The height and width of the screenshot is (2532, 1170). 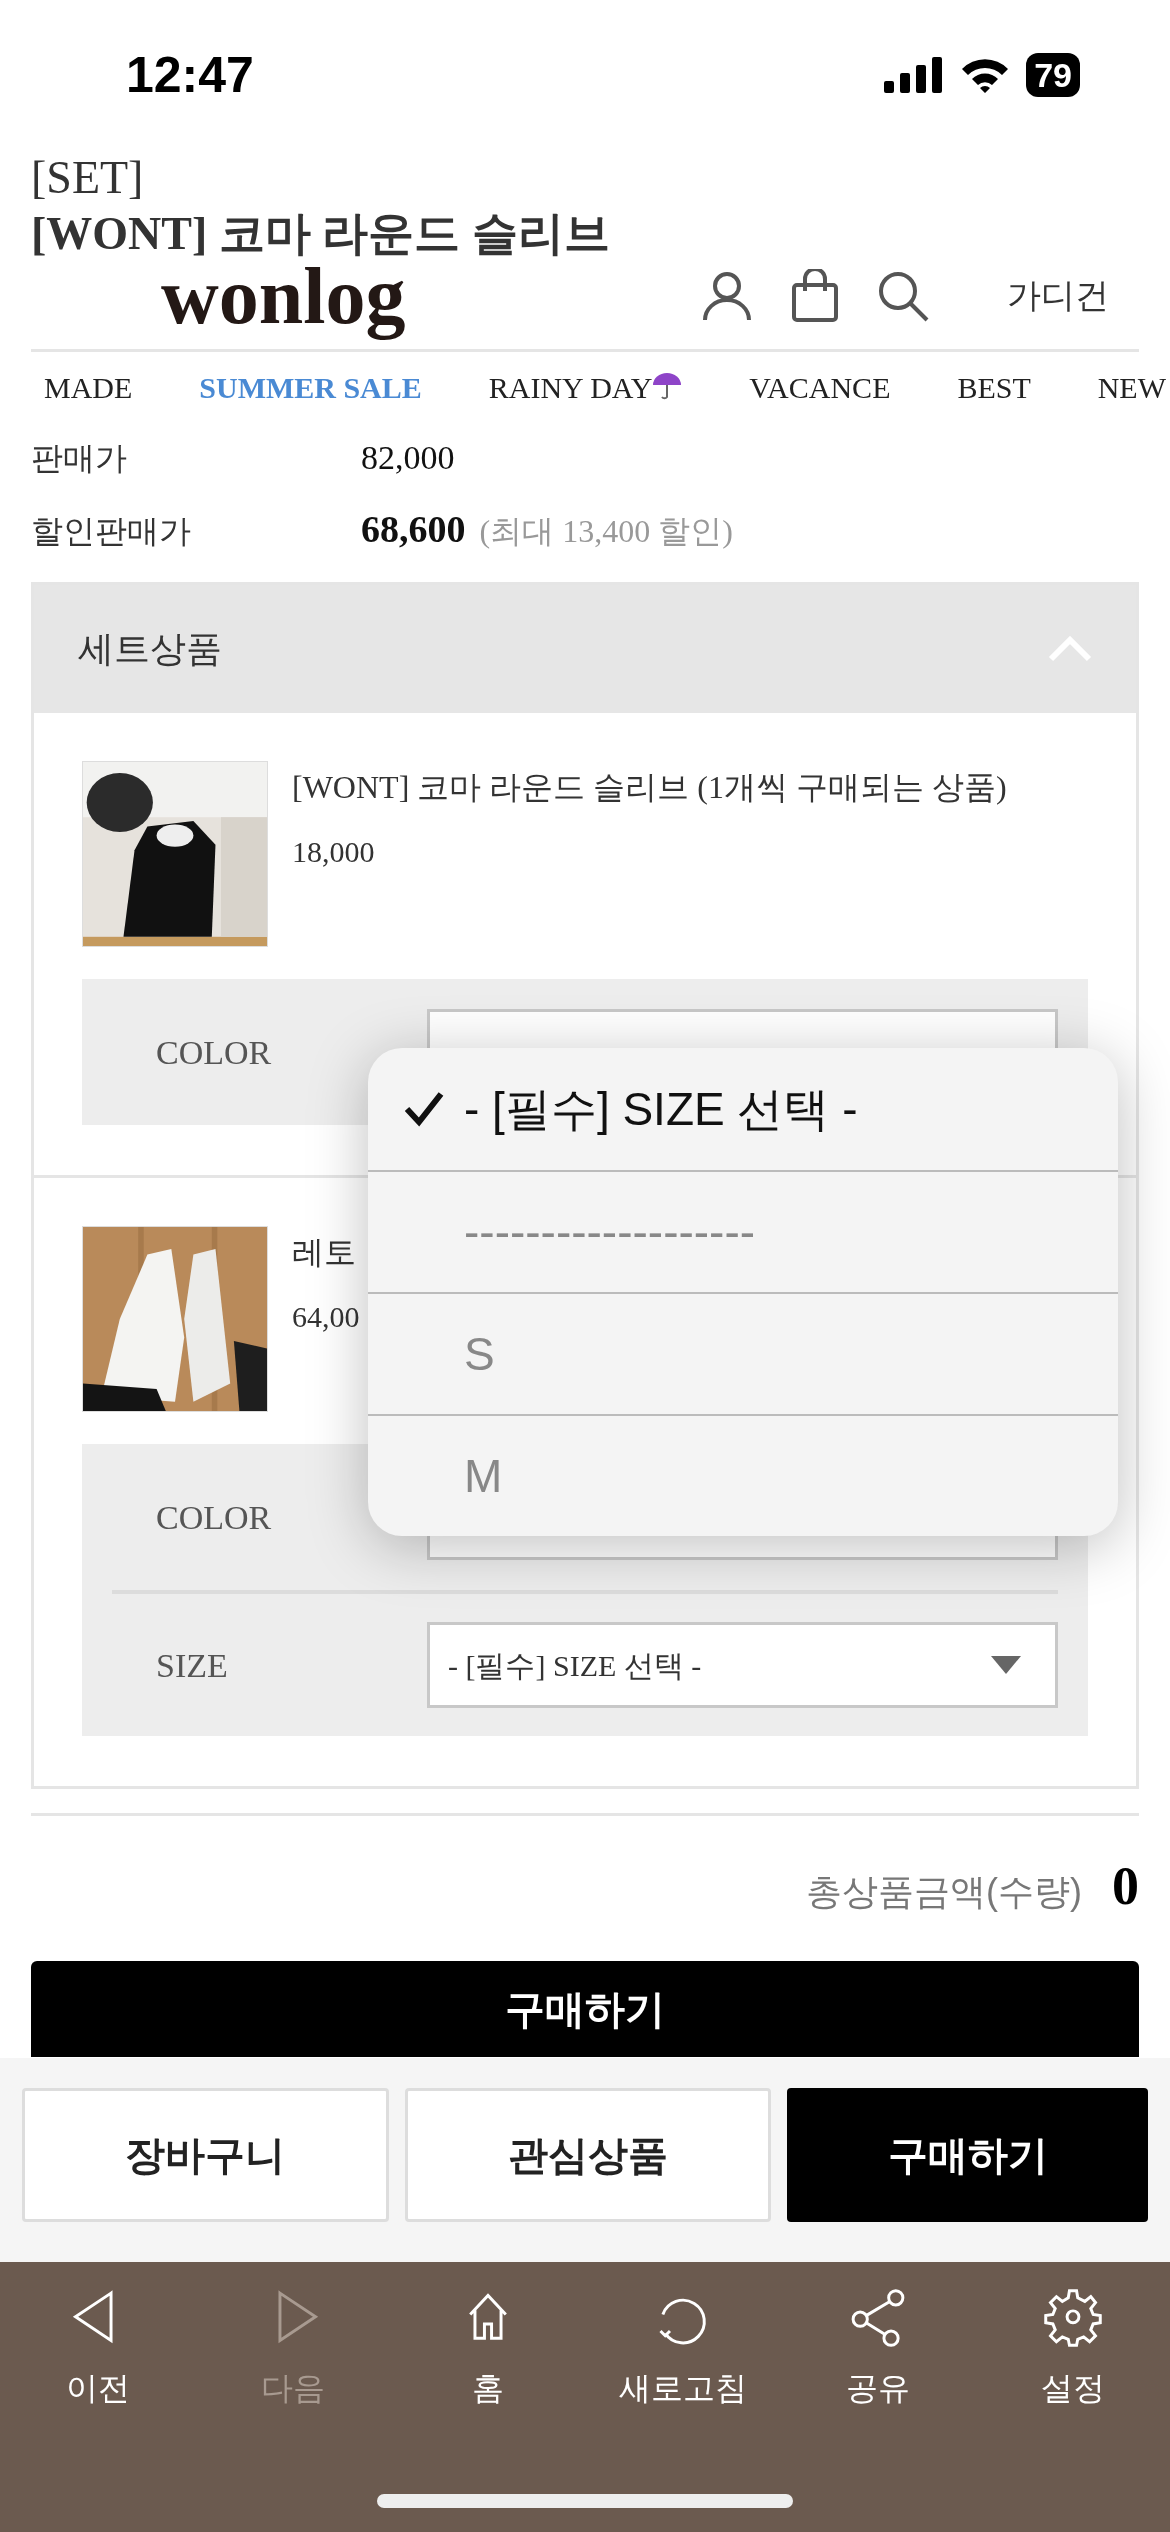 What do you see at coordinates (1125, 1886) in the screenshot?
I see `total-value: 0` at bounding box center [1125, 1886].